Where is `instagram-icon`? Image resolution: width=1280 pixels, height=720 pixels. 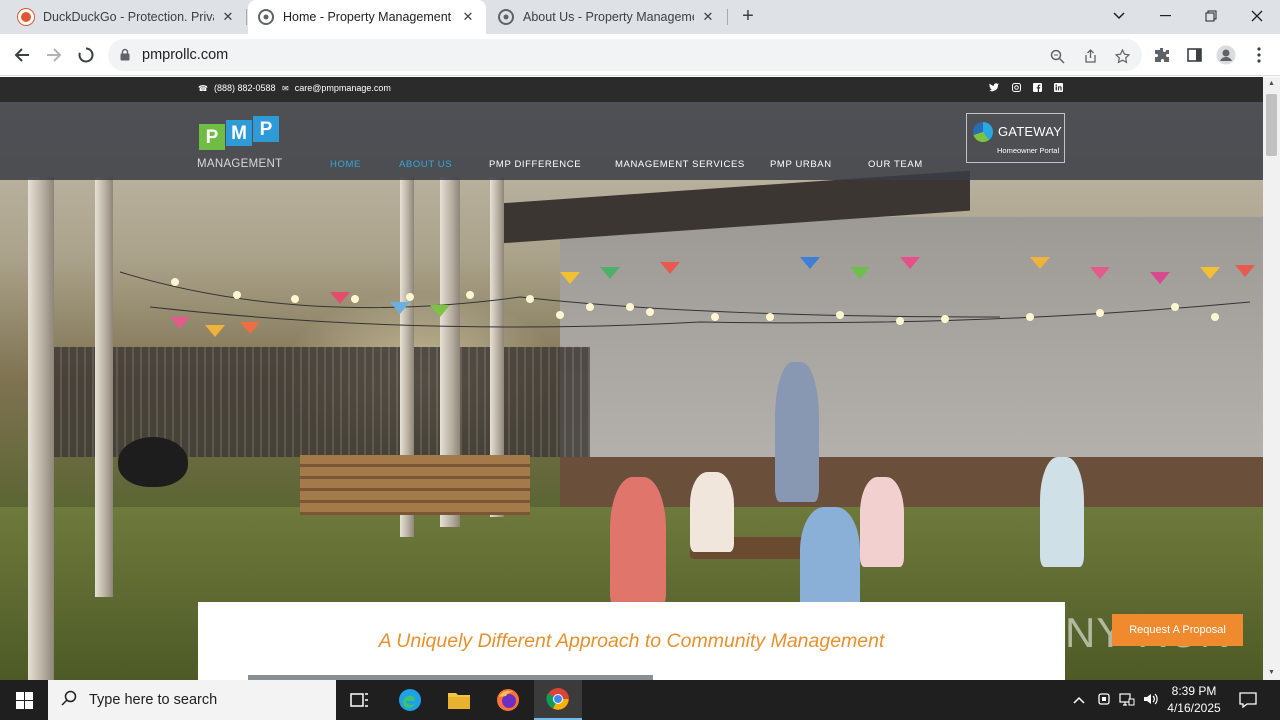
instagram-icon is located at coordinates (1016, 89).